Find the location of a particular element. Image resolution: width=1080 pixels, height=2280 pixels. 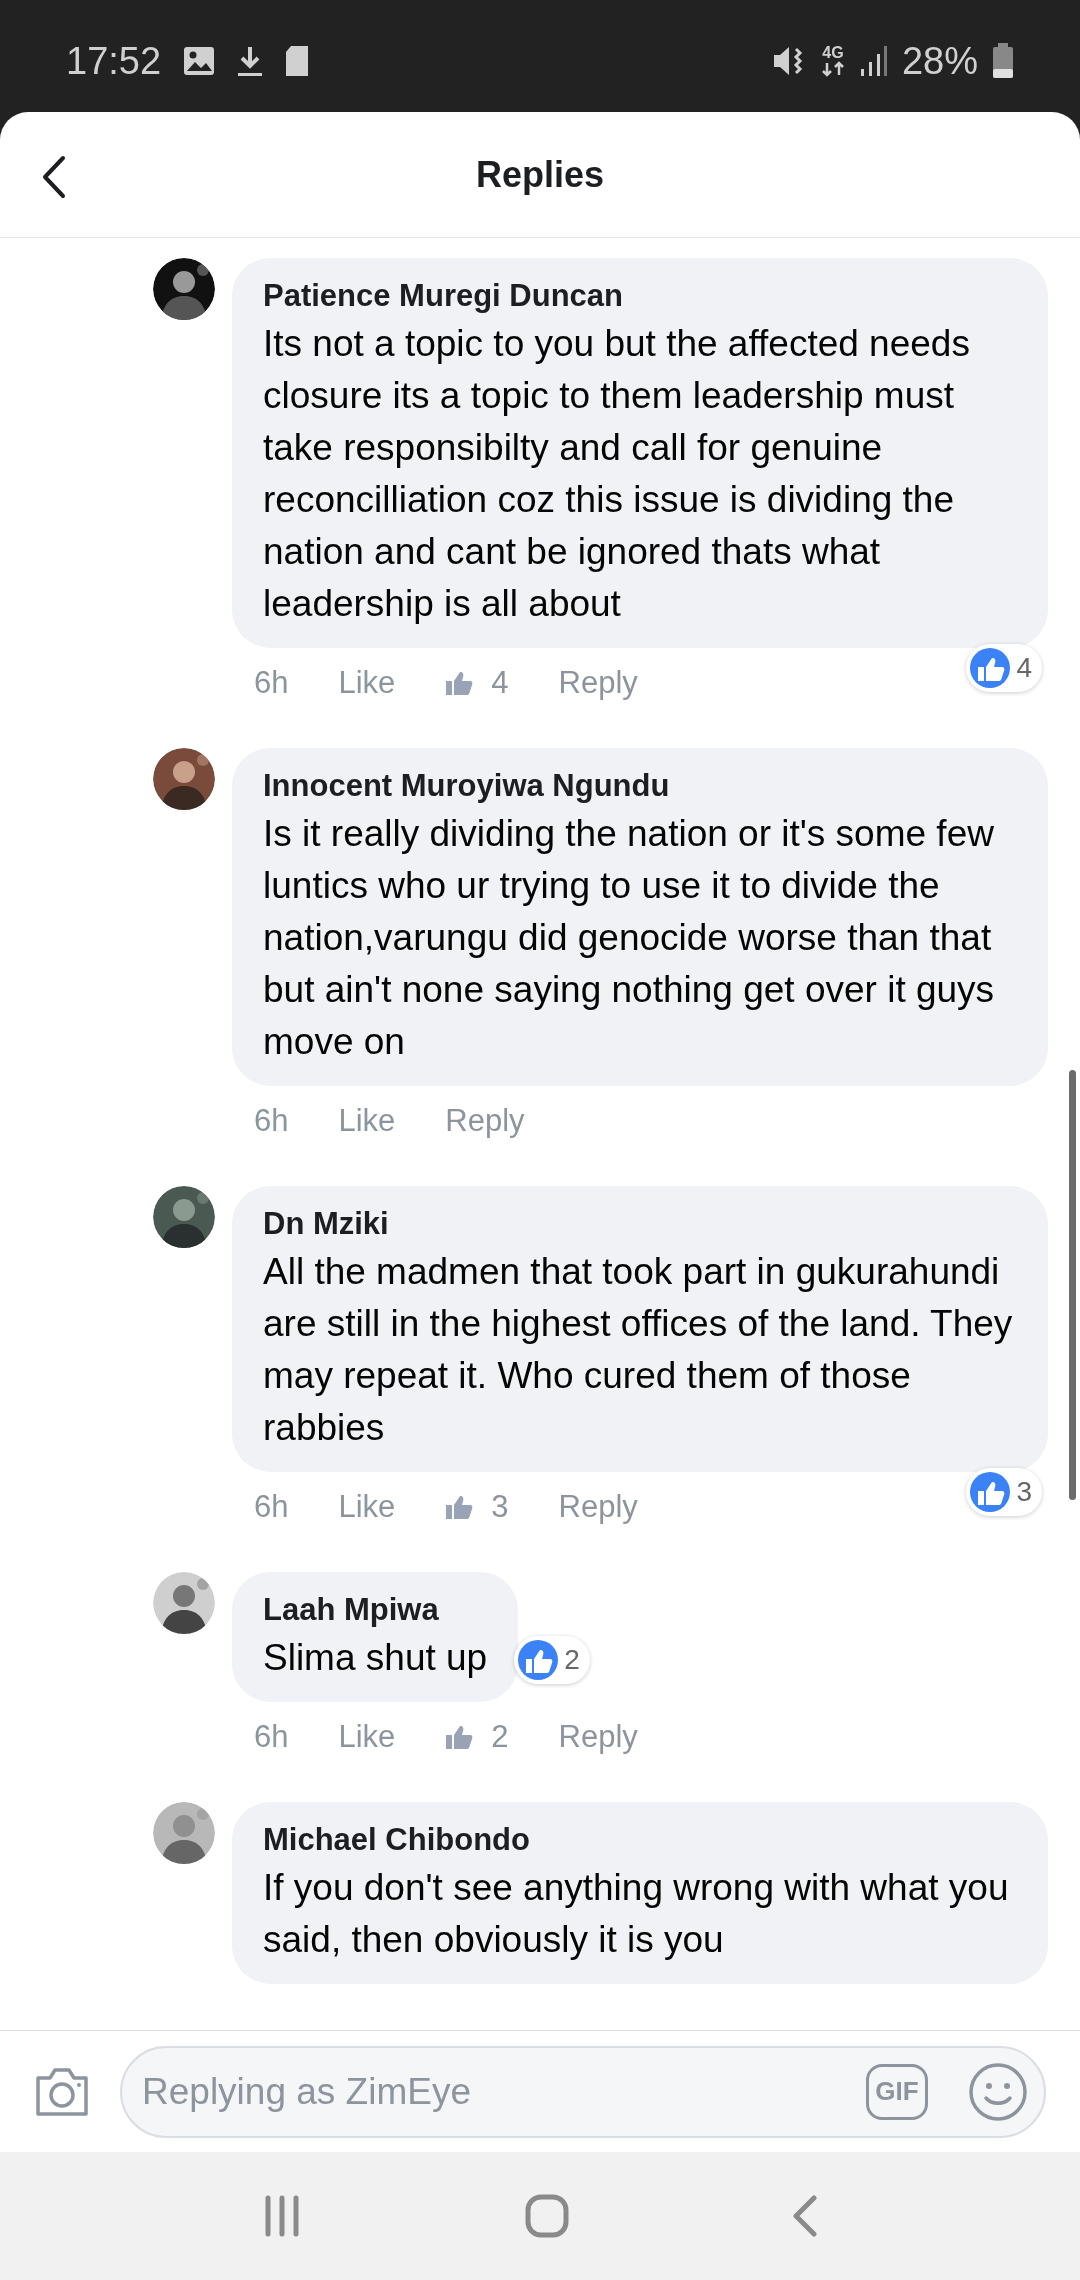

gif-button: GIF is located at coordinates (897, 2091).